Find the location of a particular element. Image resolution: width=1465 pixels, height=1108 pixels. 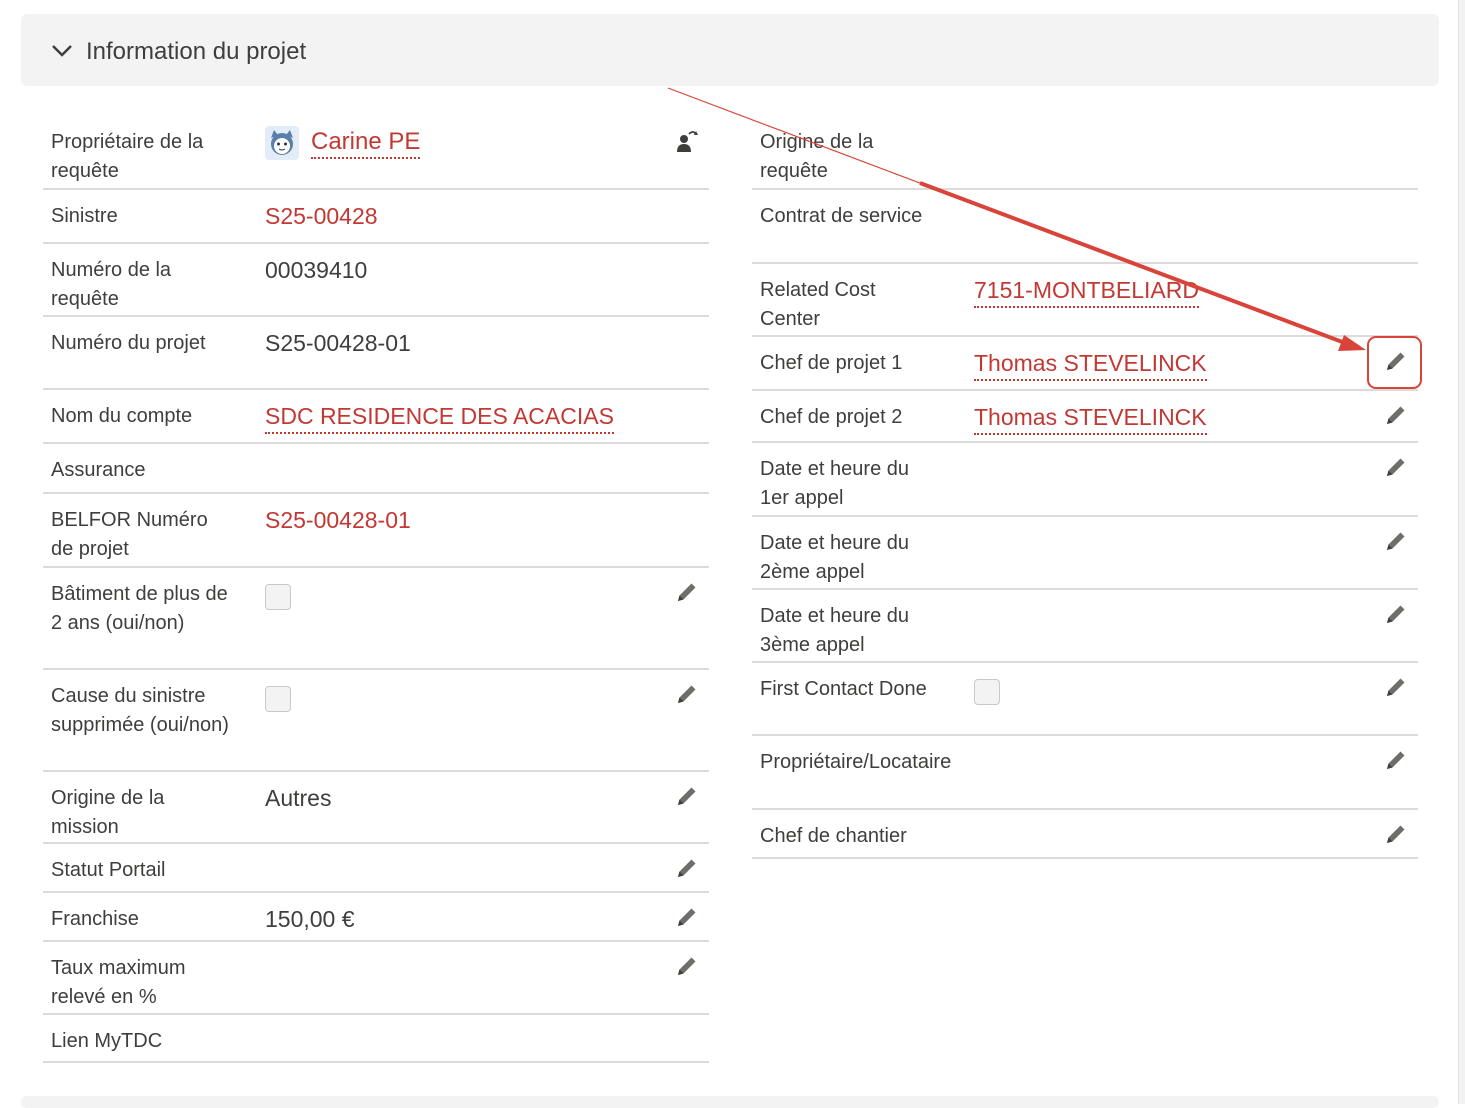

annotation-highlight-box is located at coordinates (1394, 362).